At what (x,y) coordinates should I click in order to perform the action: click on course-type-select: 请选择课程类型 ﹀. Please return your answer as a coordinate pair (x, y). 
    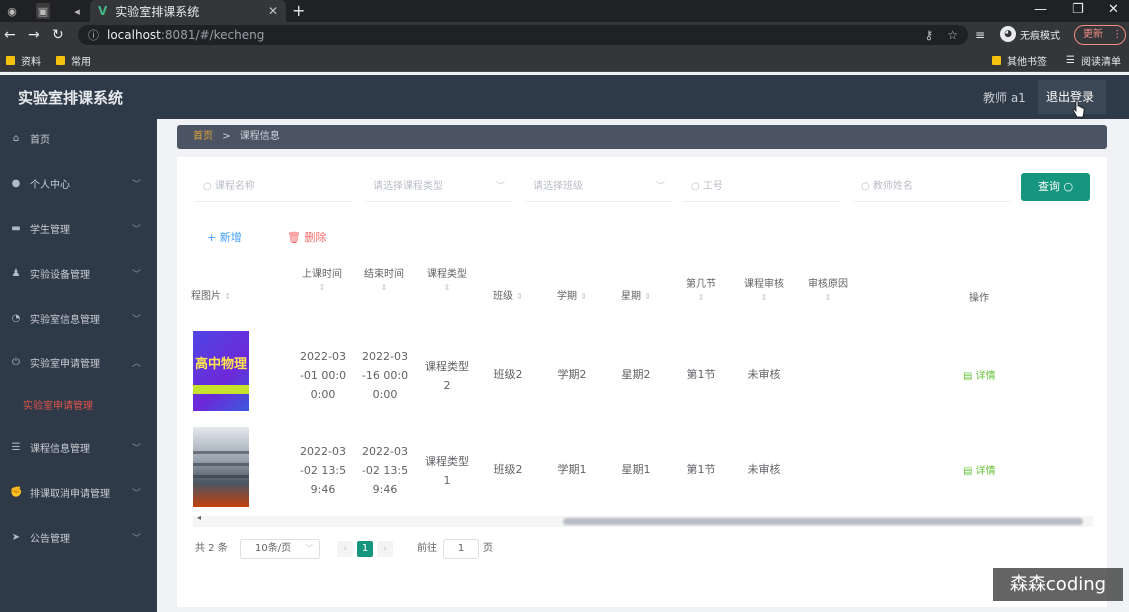
    Looking at the image, I should click on (439, 187).